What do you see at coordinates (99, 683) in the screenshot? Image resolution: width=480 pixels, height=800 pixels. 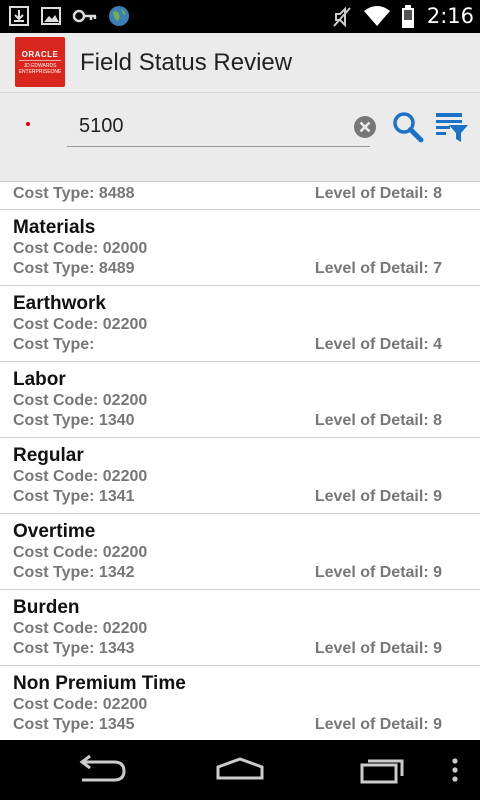 I see `item-title: Non Premium Time` at bounding box center [99, 683].